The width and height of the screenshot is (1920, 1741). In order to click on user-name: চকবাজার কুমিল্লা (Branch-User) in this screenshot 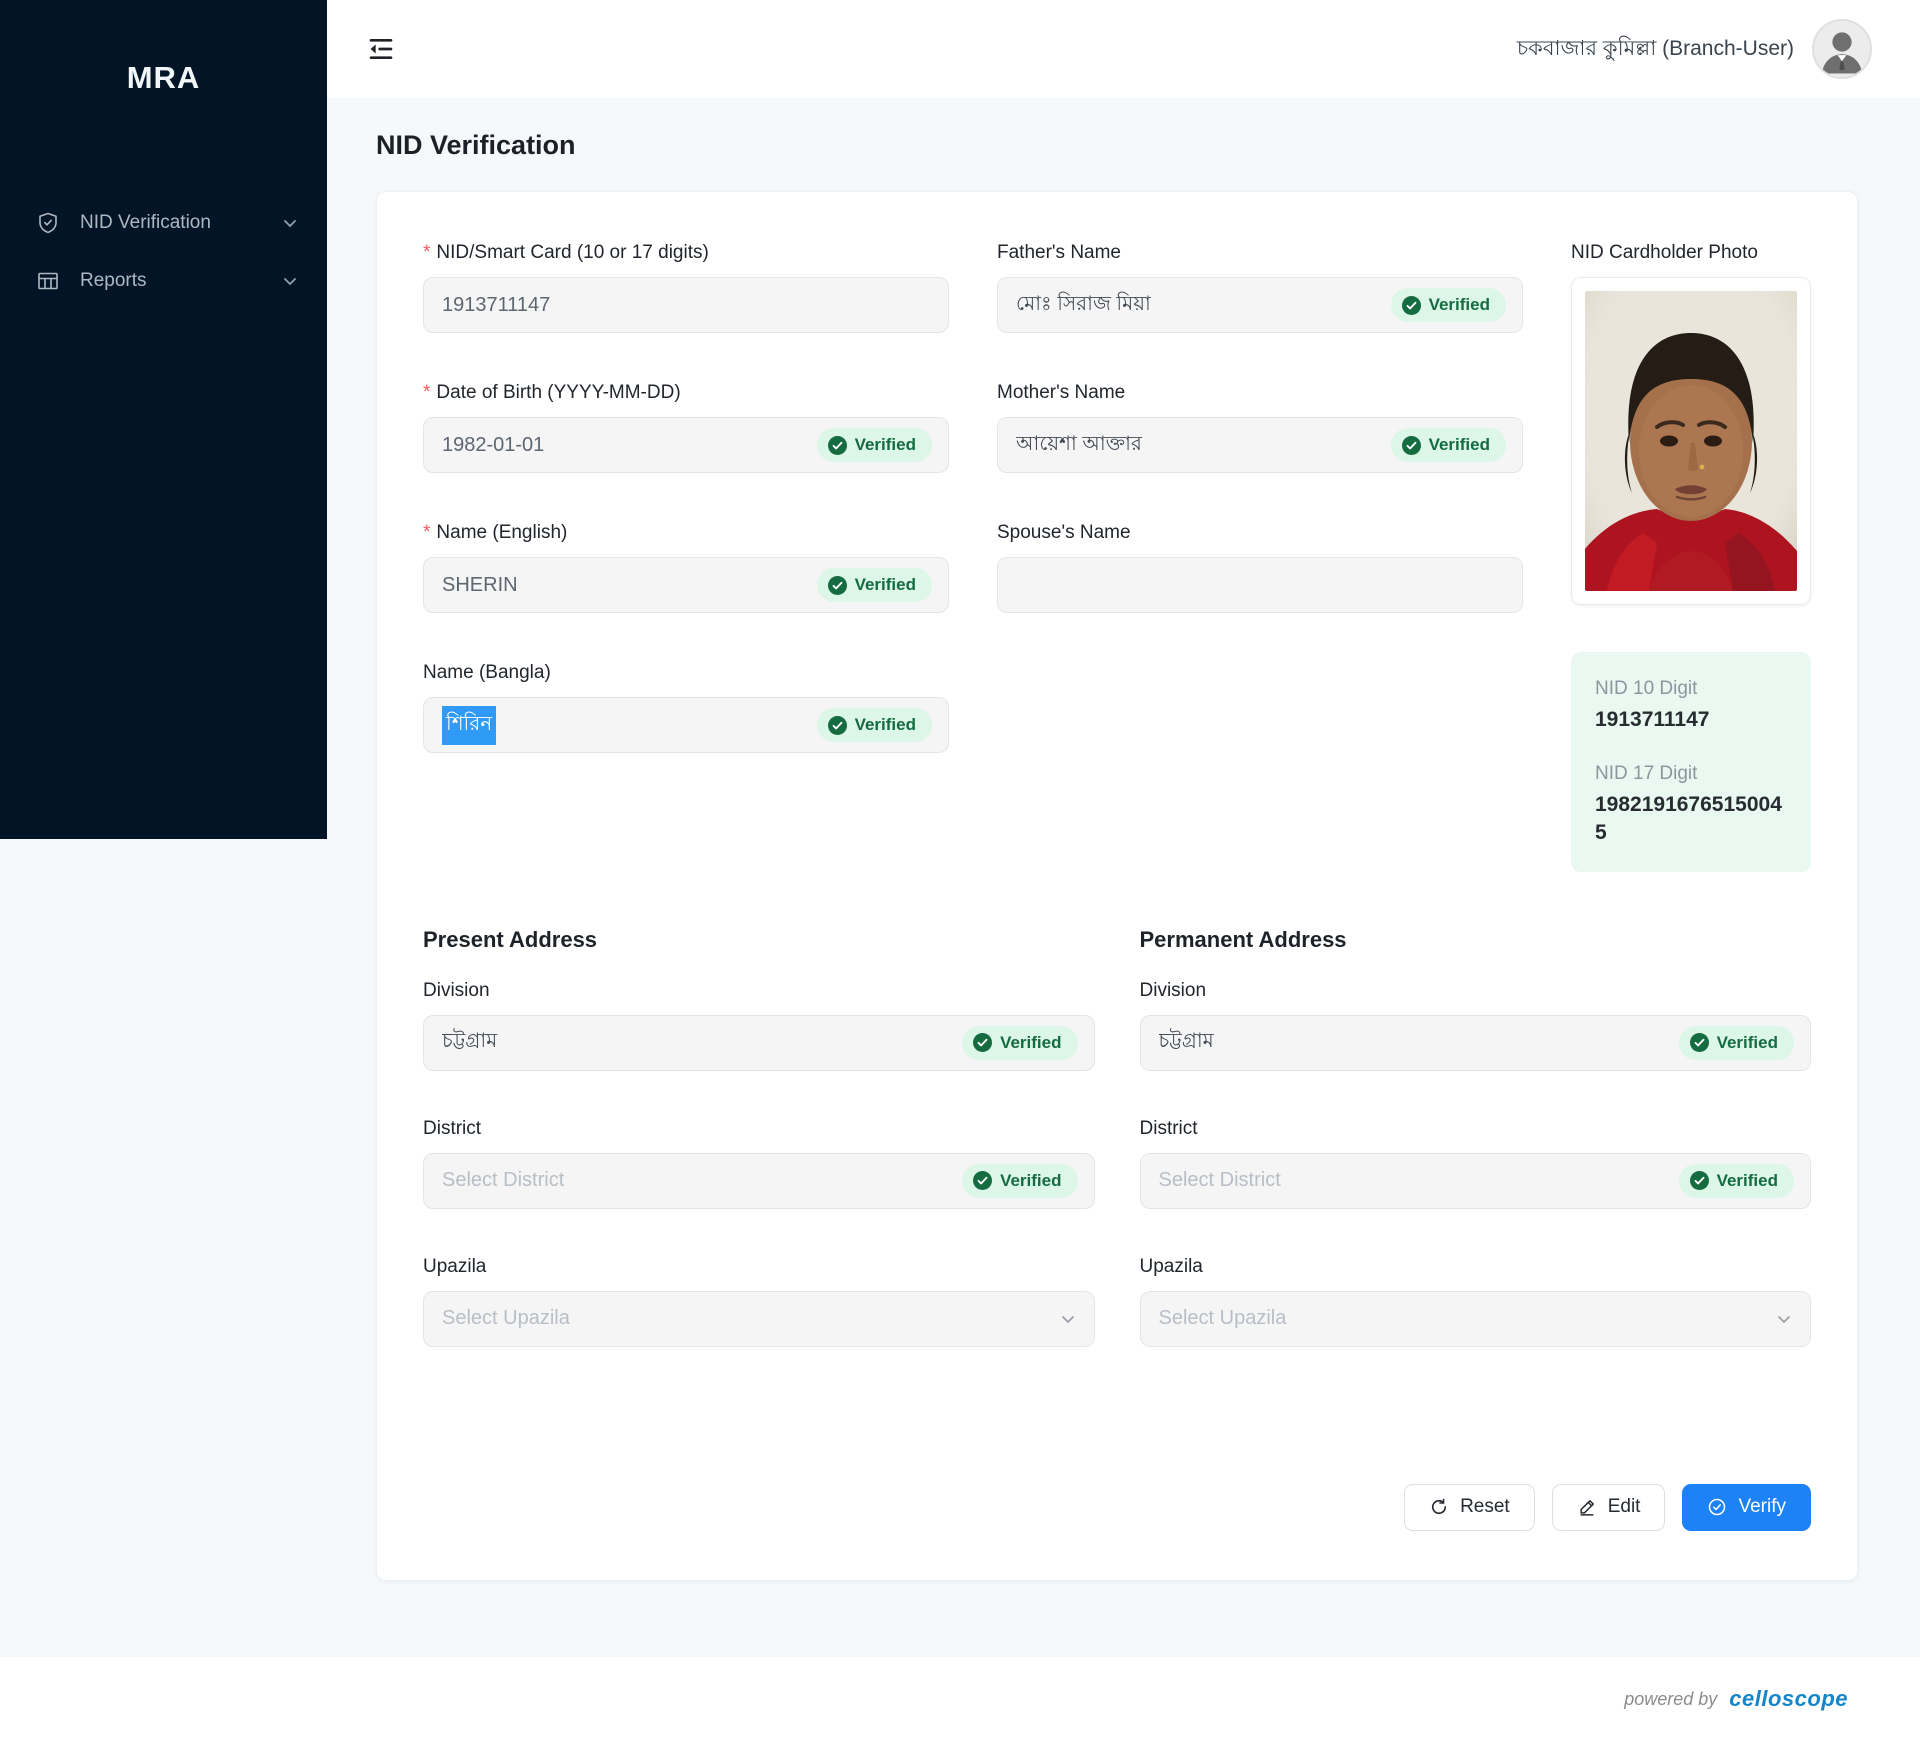, I will do `click(1655, 48)`.